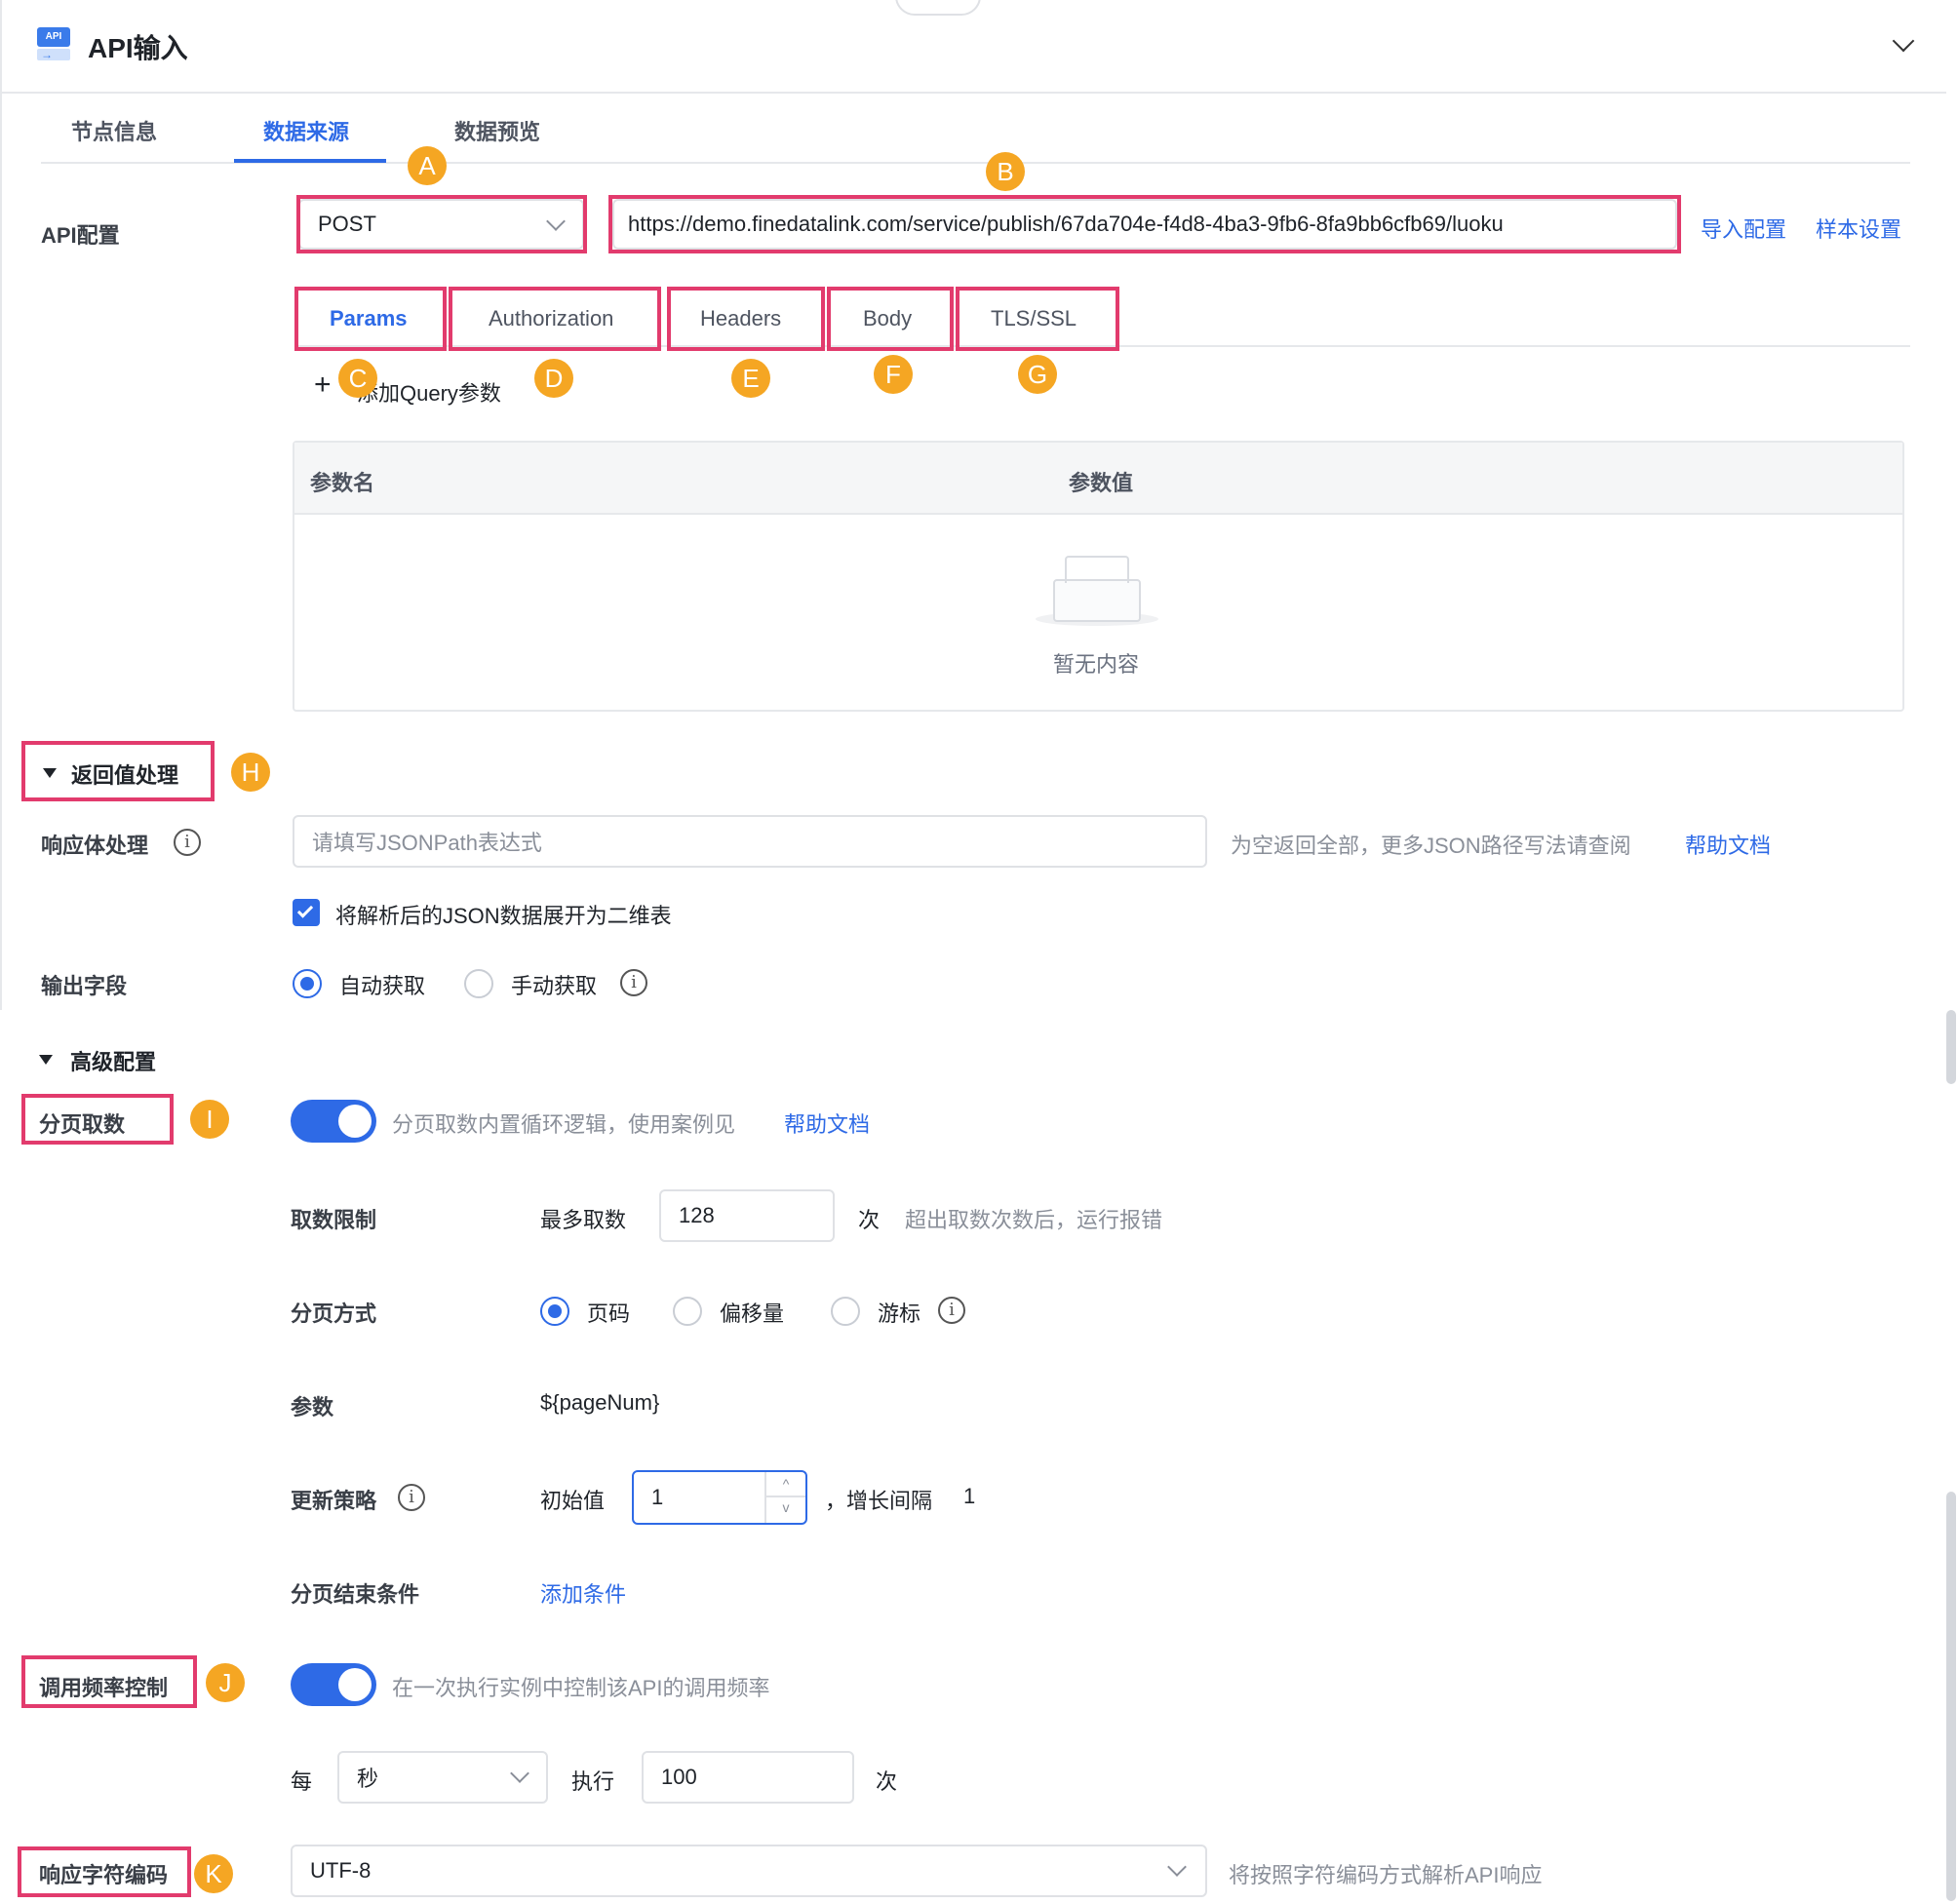 The image size is (1958, 1904). What do you see at coordinates (306, 912) in the screenshot?
I see `flatten-checkbox` at bounding box center [306, 912].